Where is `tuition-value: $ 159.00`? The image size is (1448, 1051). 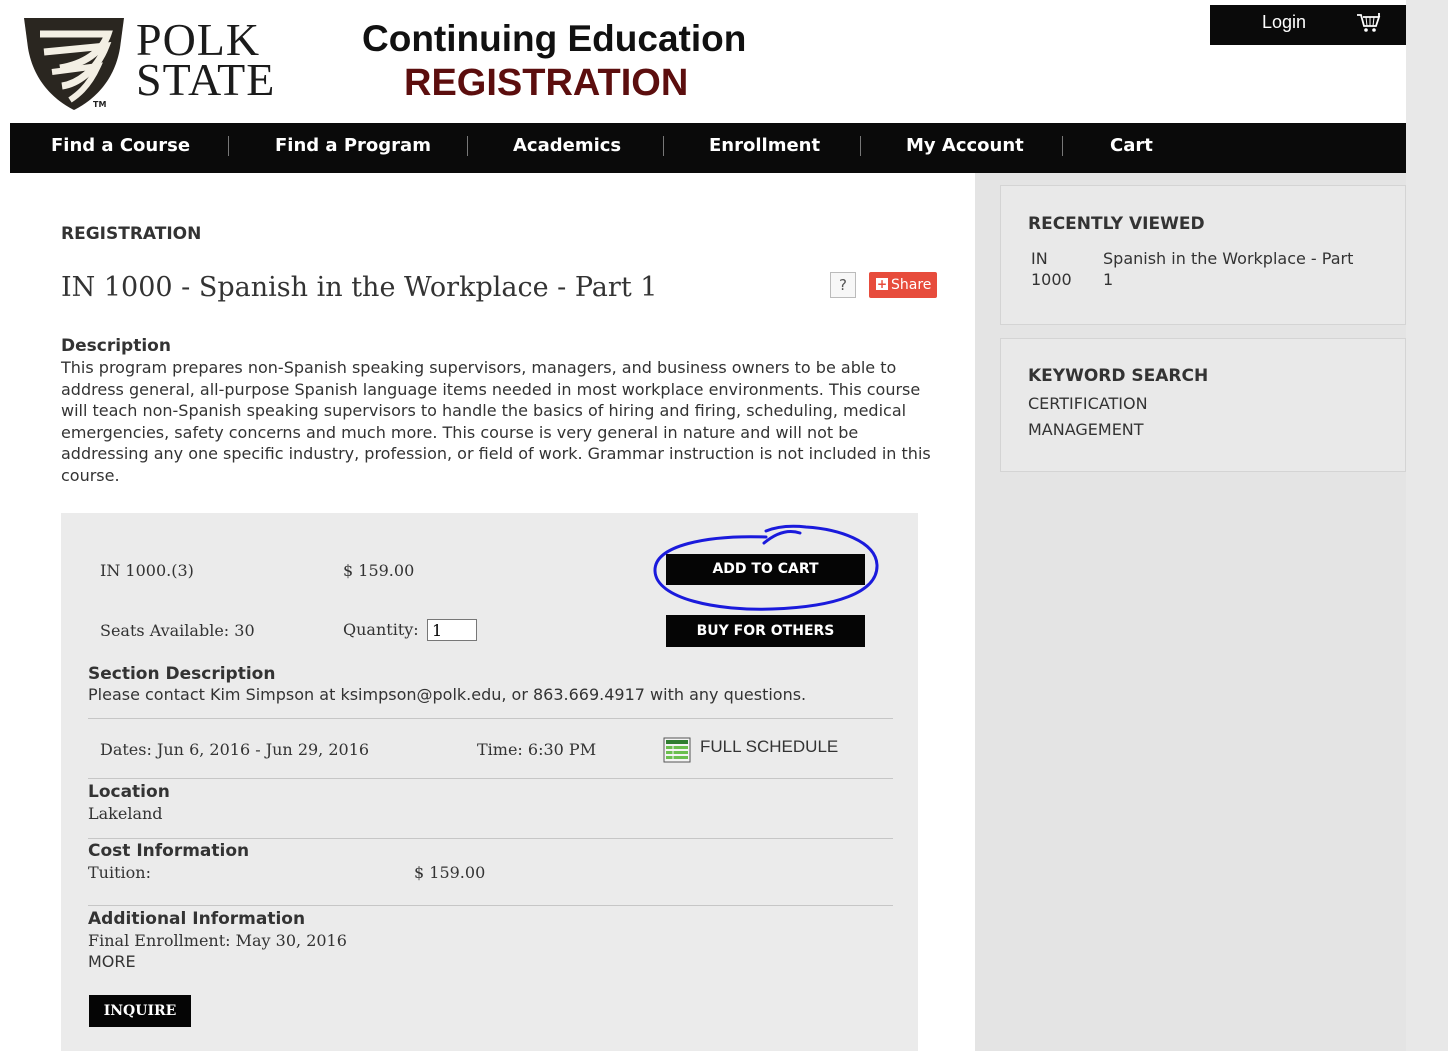 tuition-value: $ 159.00 is located at coordinates (450, 872).